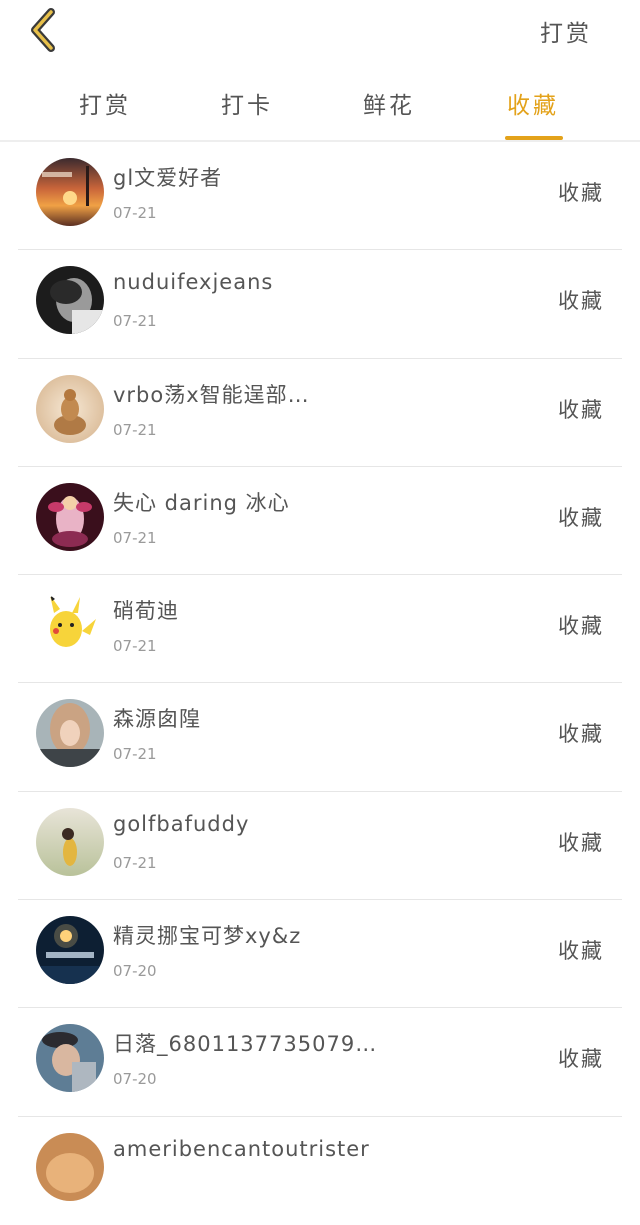 Image resolution: width=640 pixels, height=1225 pixels. I want to click on list-item: nuduifexjeans 07-21 收藏, so click(320, 304).